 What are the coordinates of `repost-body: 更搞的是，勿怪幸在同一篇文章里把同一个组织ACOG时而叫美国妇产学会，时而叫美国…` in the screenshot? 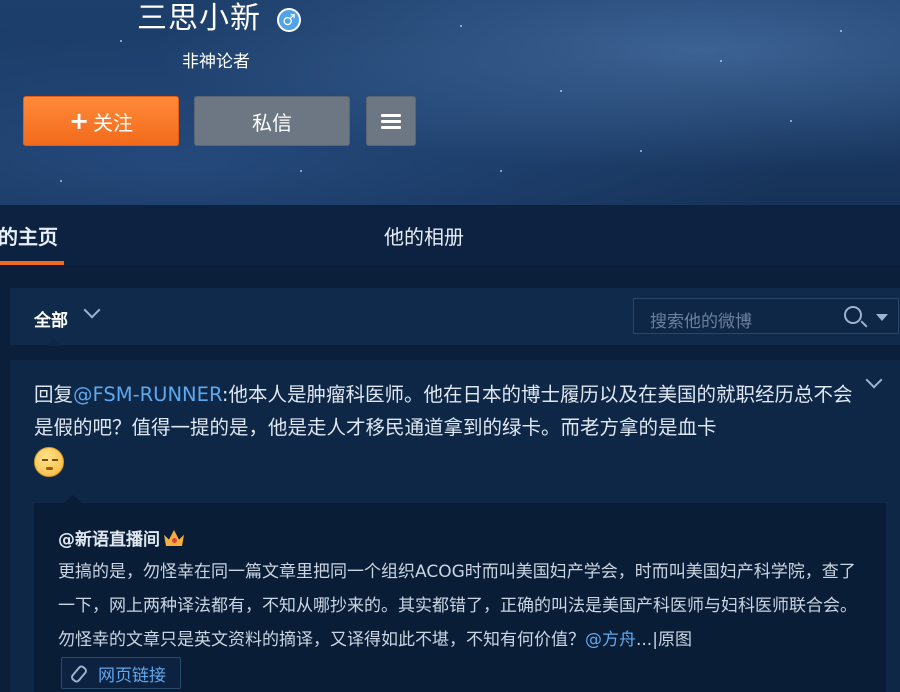 It's located at (457, 606).